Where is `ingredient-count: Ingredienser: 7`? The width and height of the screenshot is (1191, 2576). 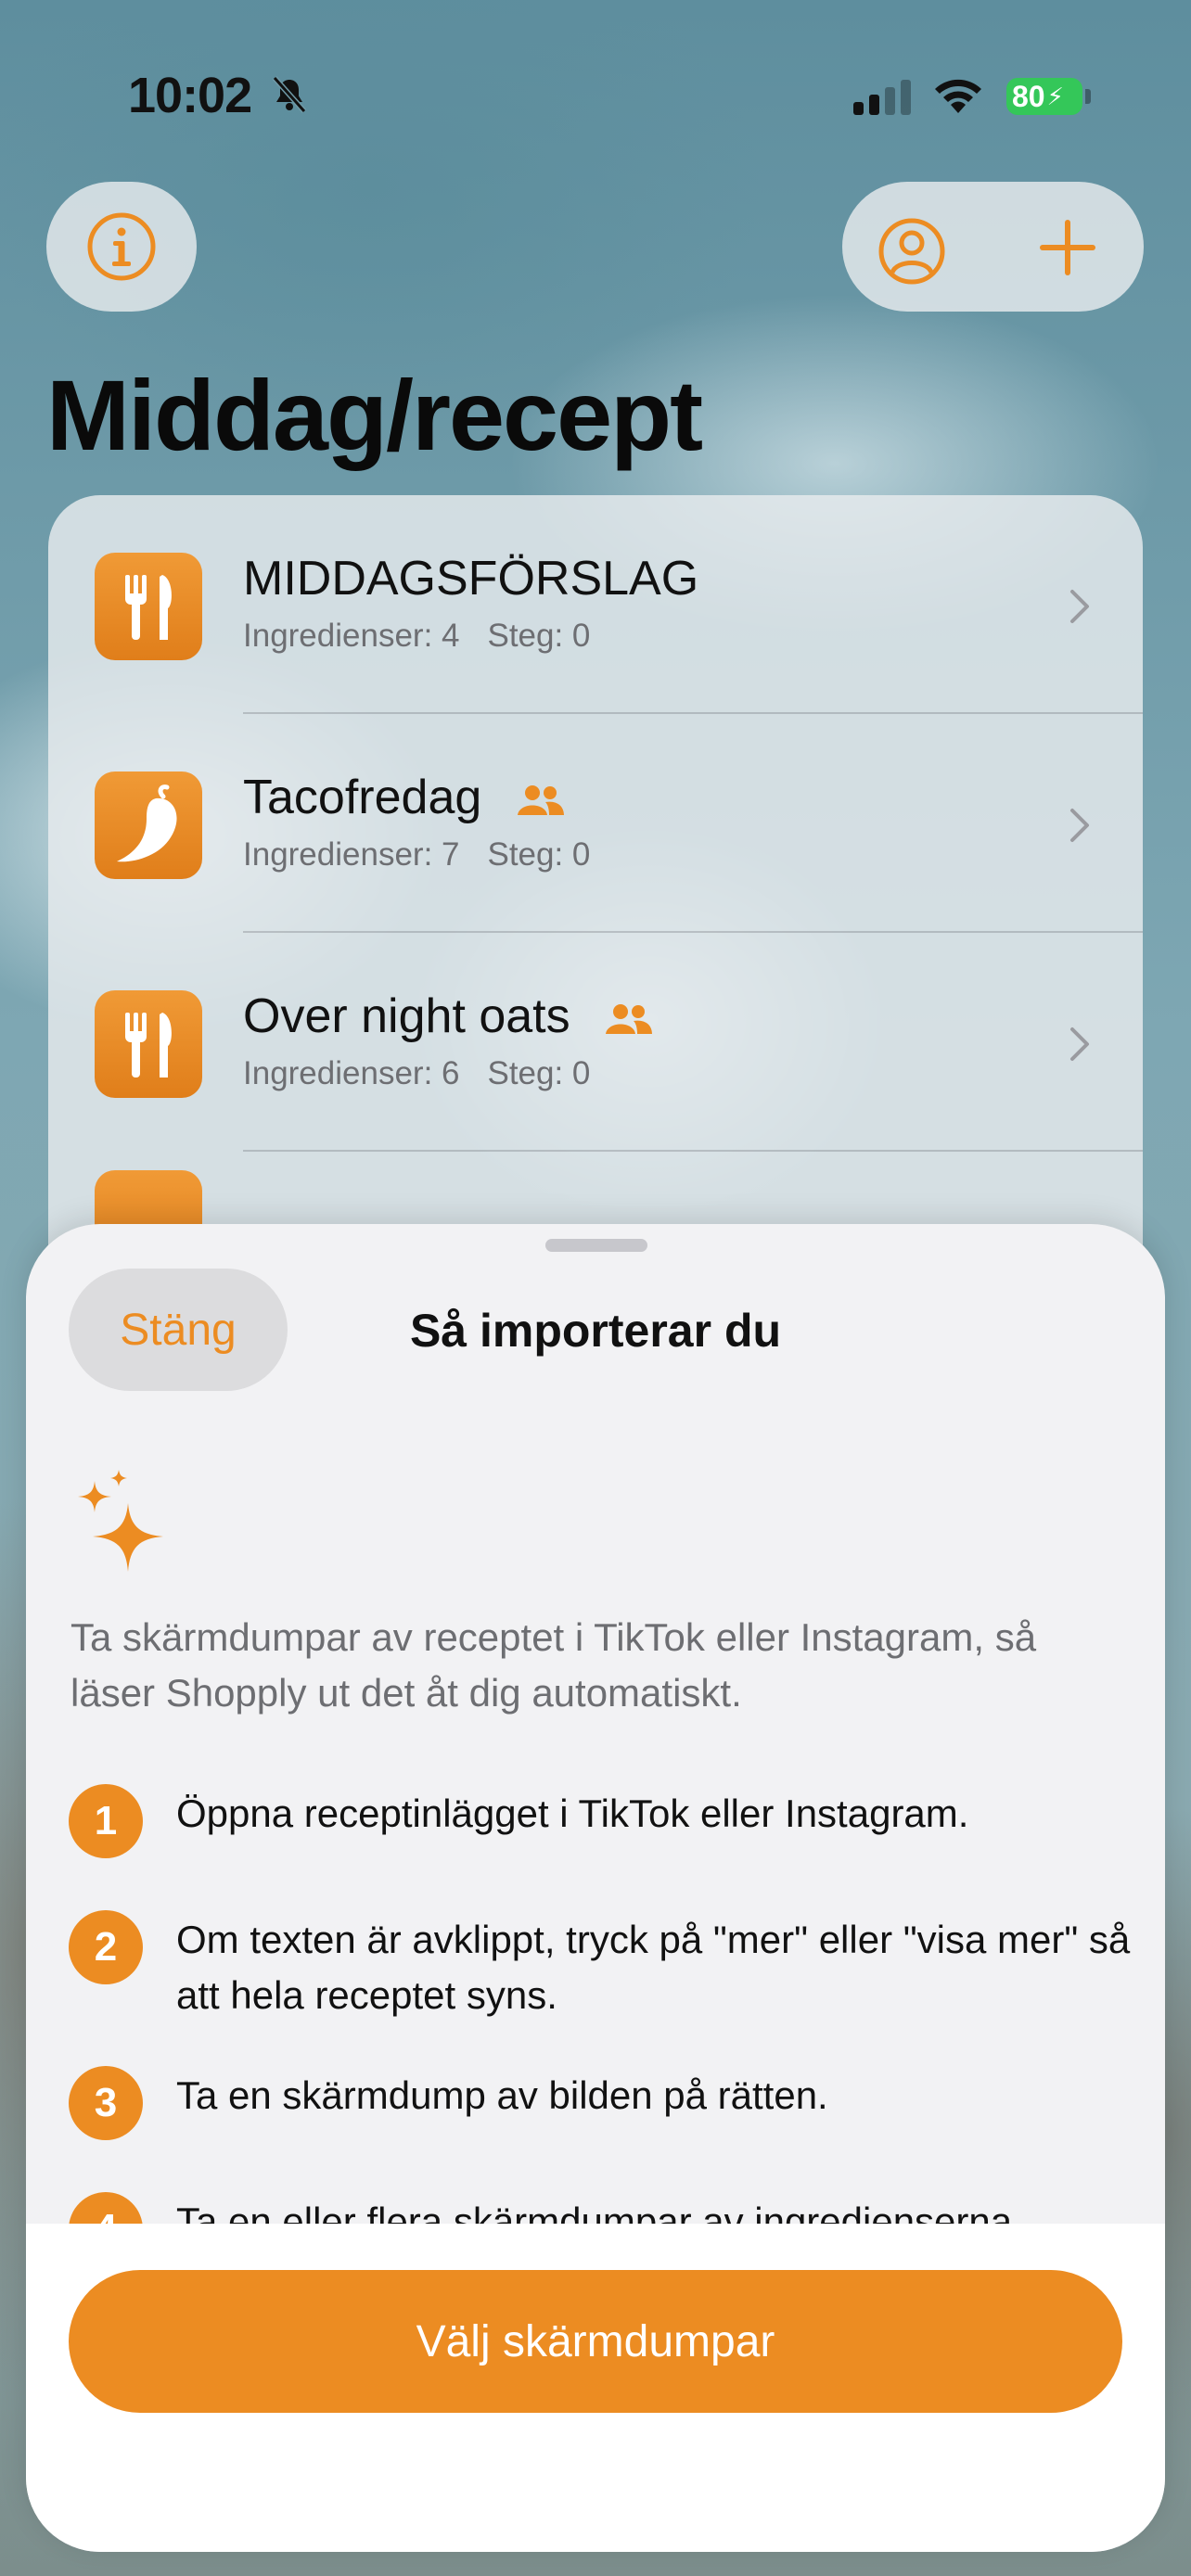 ingredient-count: Ingredienser: 7 is located at coordinates (351, 854).